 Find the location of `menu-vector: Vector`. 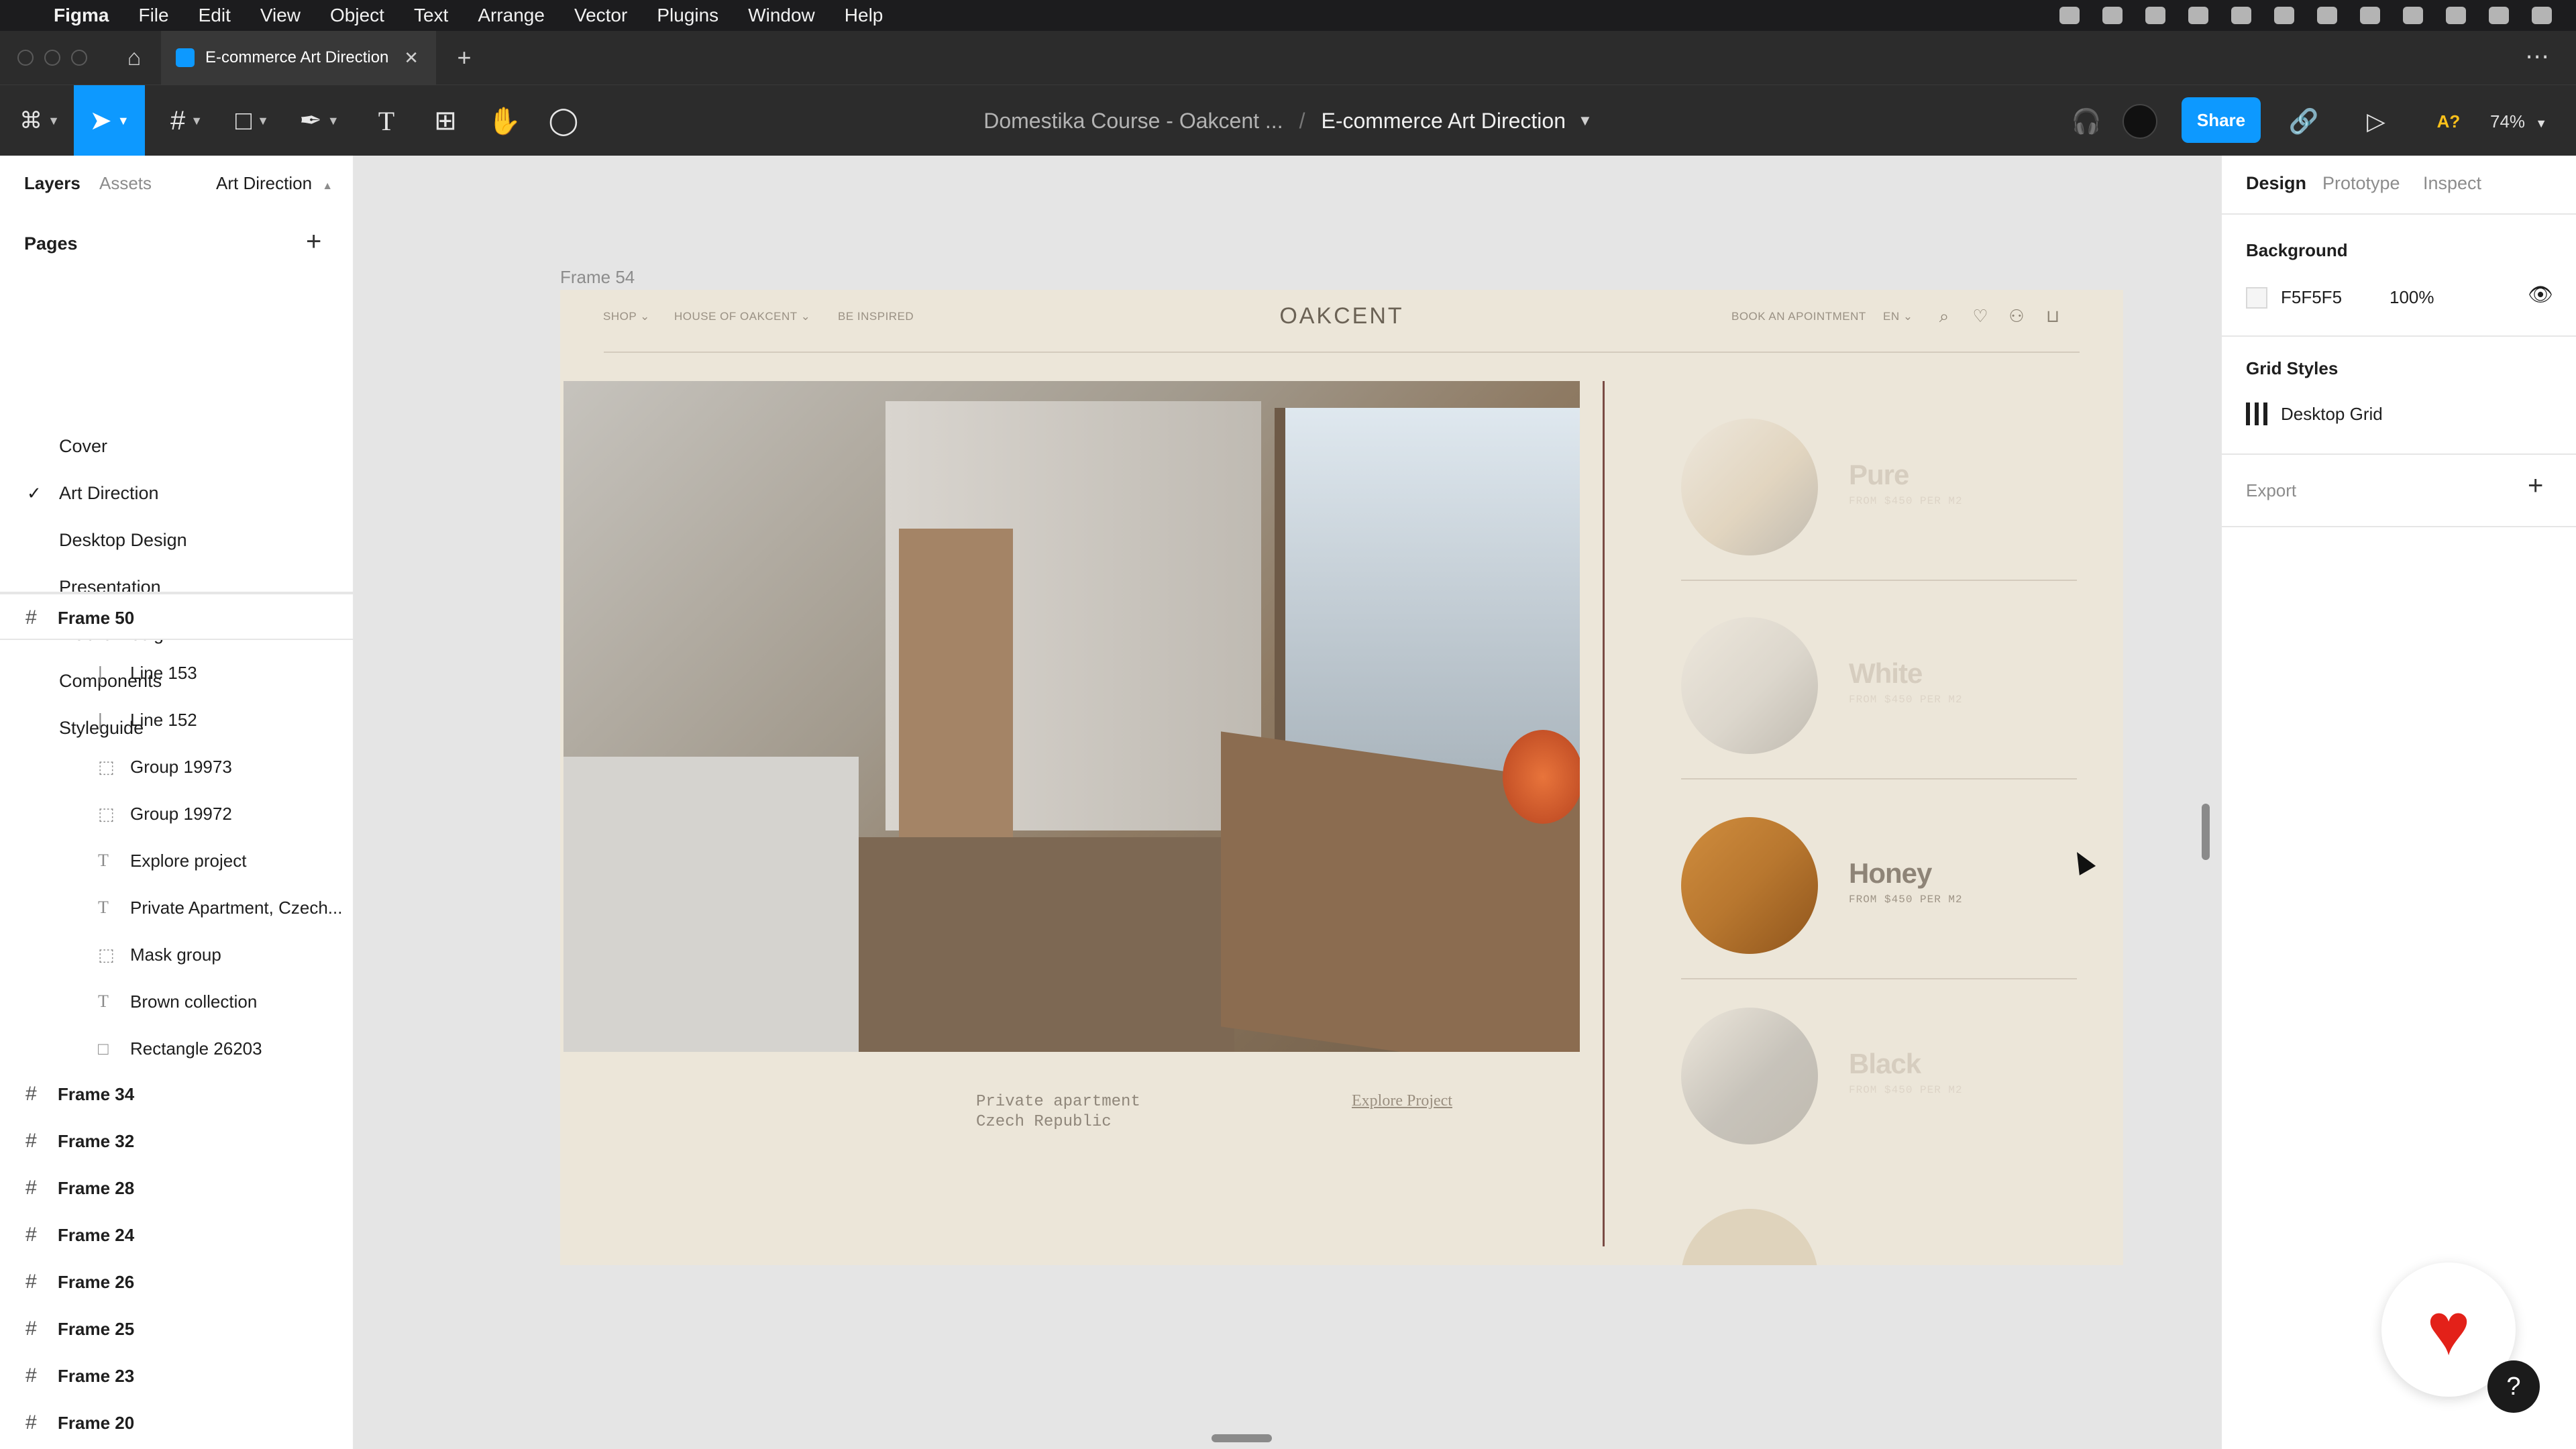

menu-vector: Vector is located at coordinates (600, 15).